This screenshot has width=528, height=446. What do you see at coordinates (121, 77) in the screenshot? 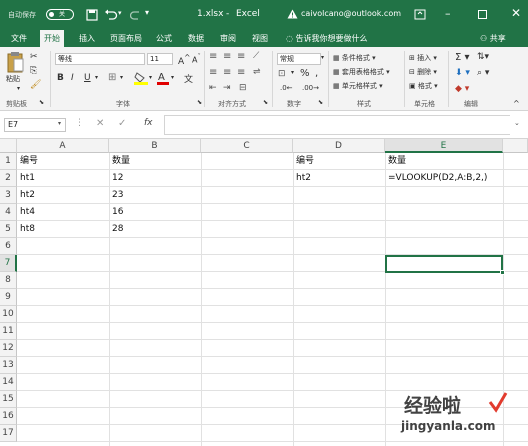
I see `borders-dropdown-icon: ▾` at bounding box center [121, 77].